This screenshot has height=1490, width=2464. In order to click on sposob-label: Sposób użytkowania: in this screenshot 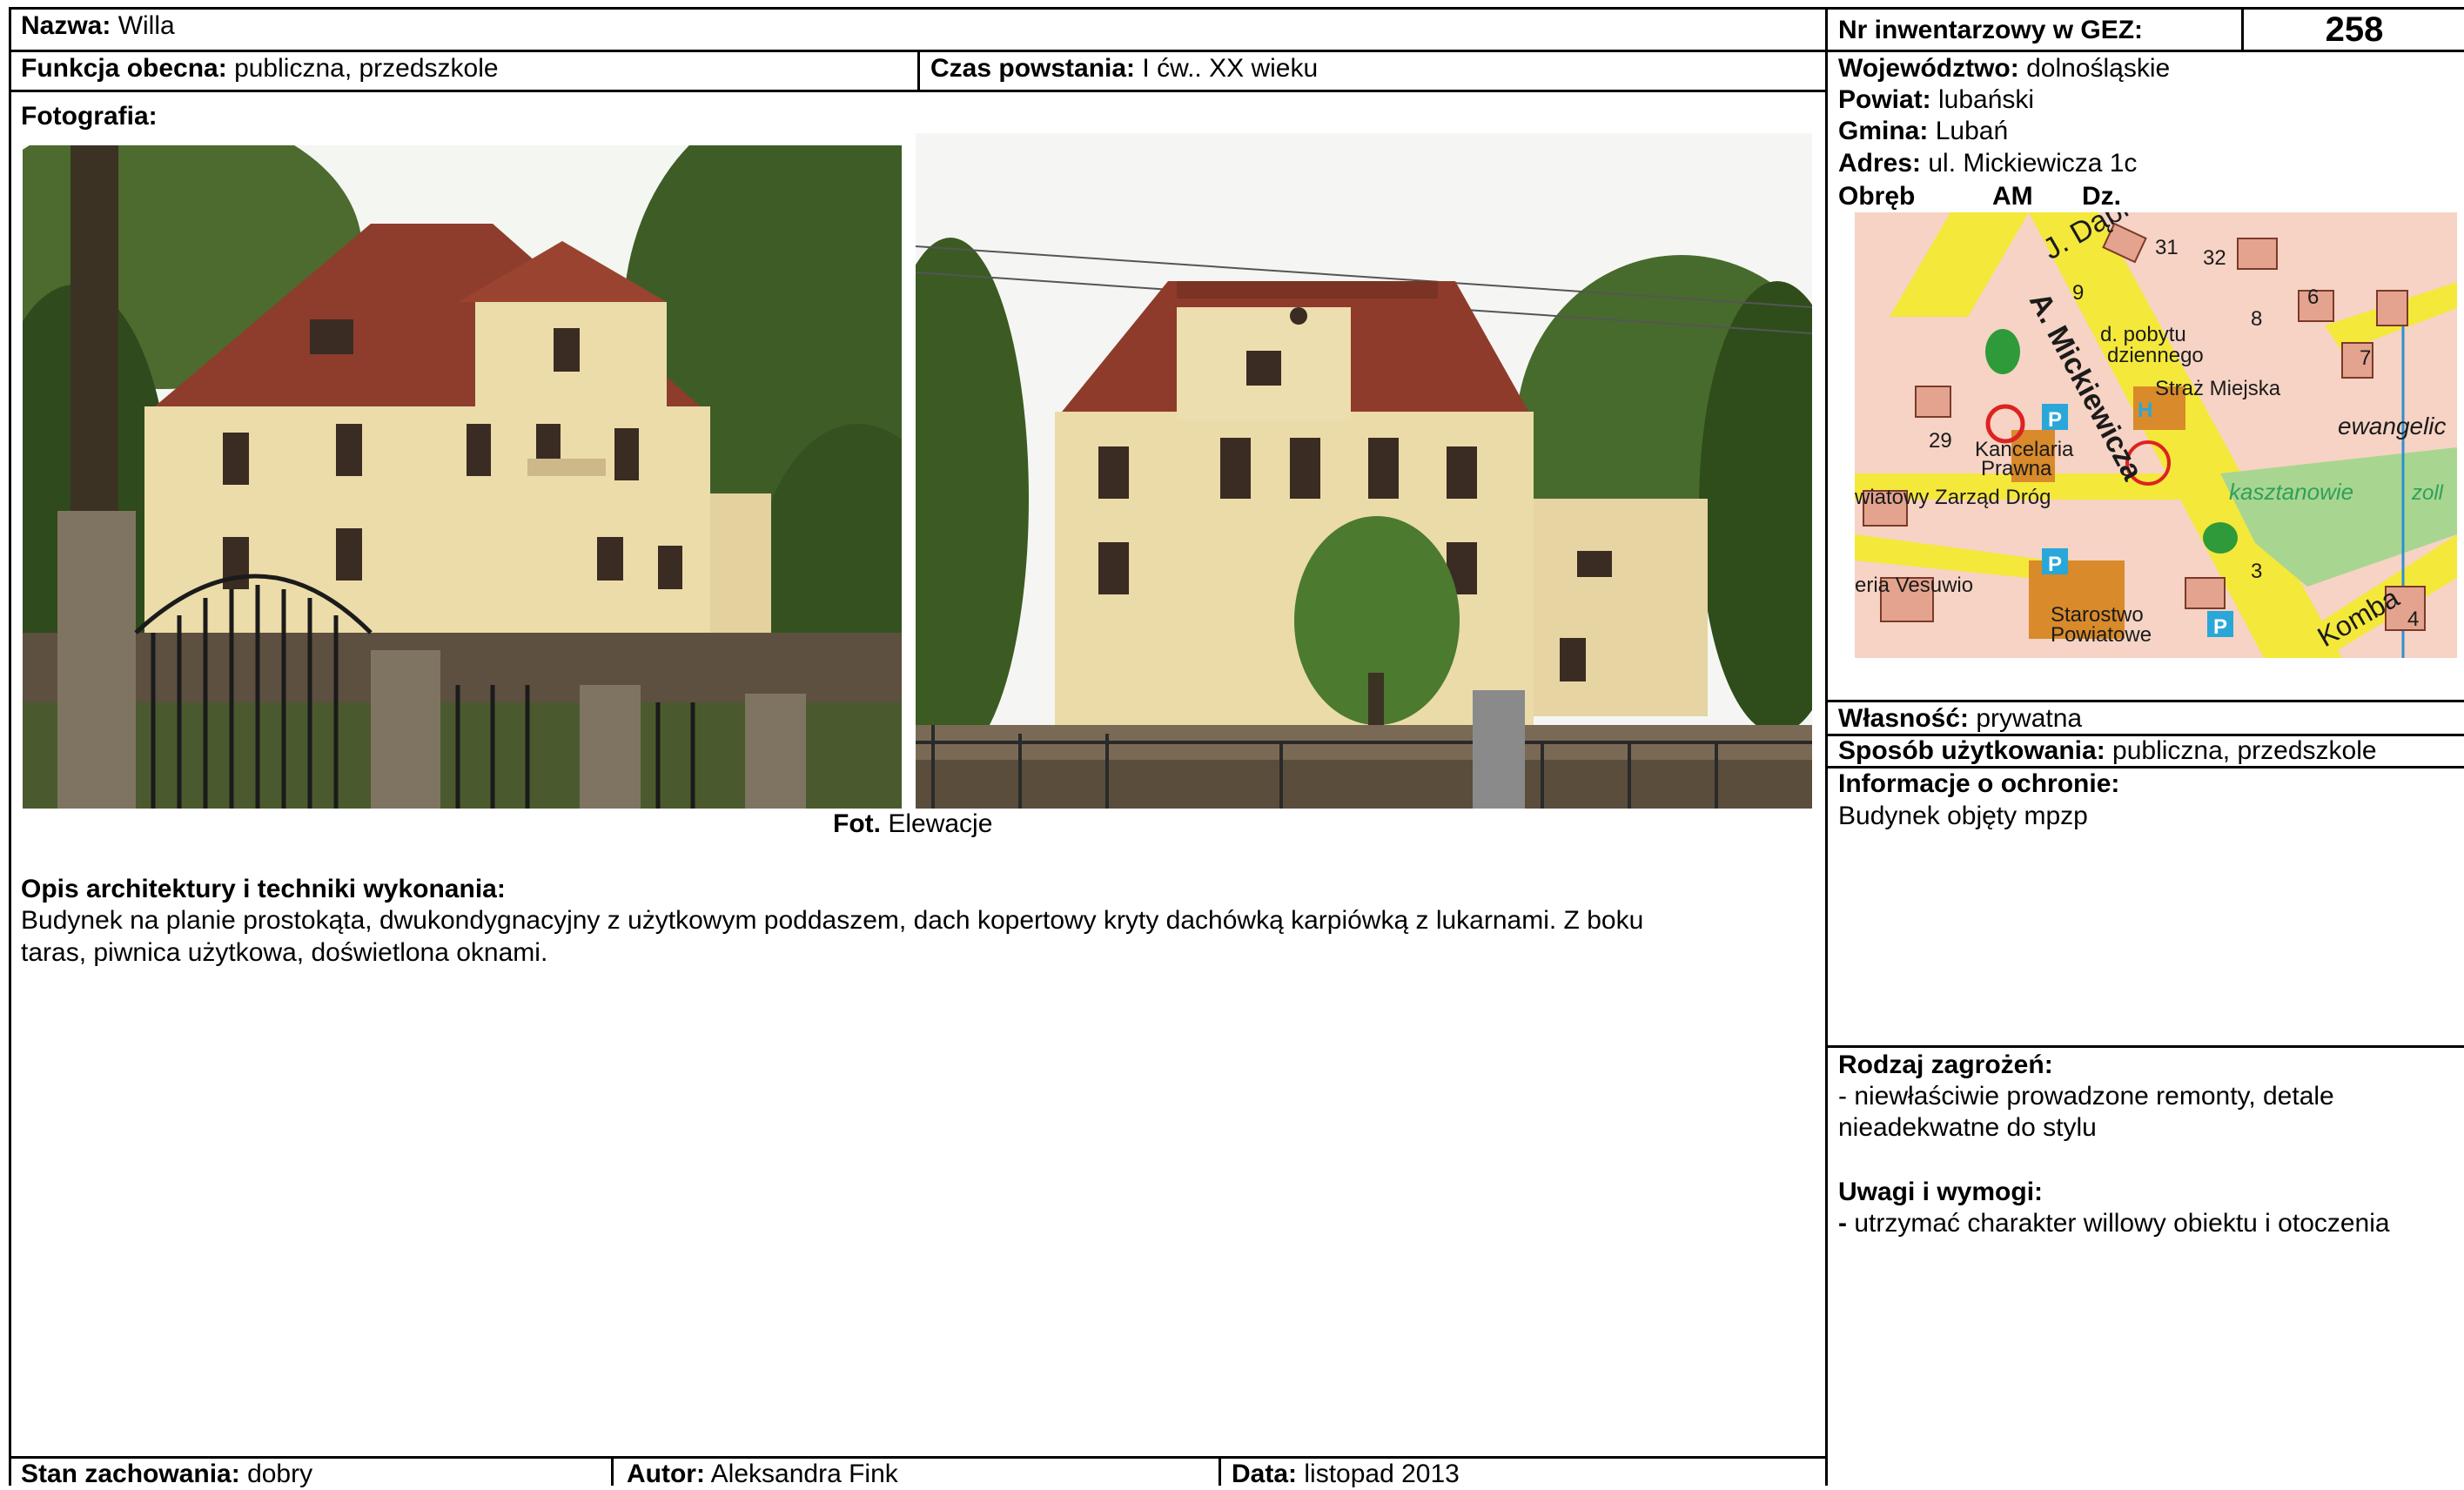, I will do `click(1972, 750)`.